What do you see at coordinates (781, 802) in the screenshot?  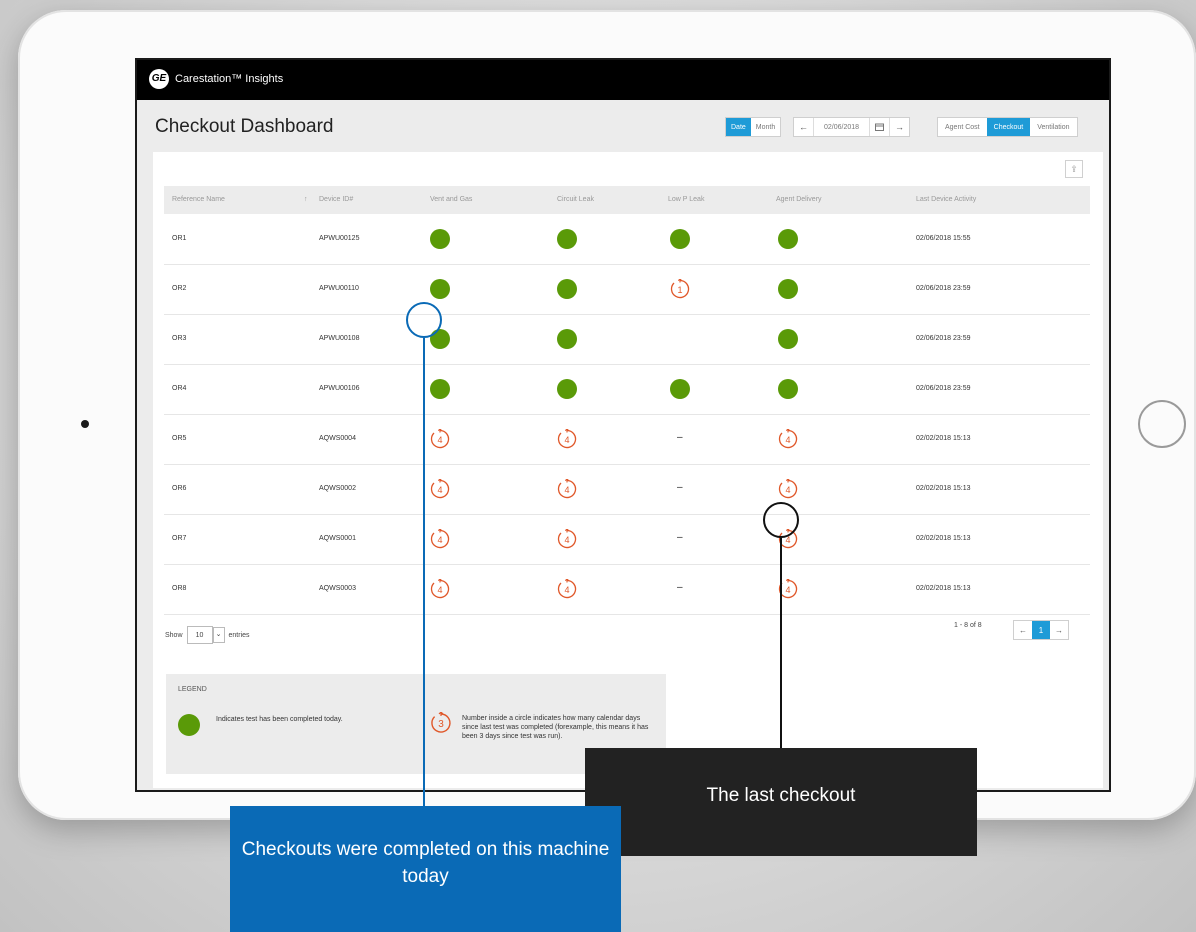 I see `callout-last-checkout: The last checkout` at bounding box center [781, 802].